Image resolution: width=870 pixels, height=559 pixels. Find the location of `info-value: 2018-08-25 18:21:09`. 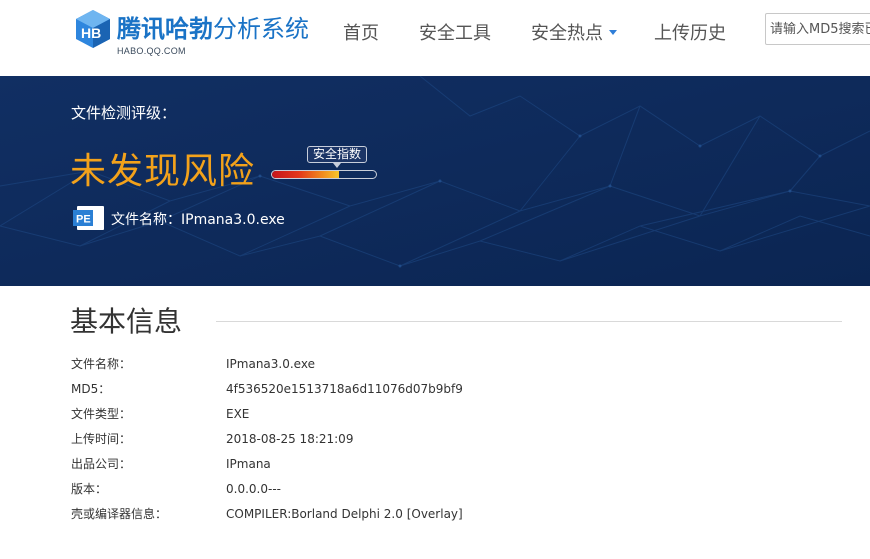

info-value: 2018-08-25 18:21:09 is located at coordinates (290, 439).